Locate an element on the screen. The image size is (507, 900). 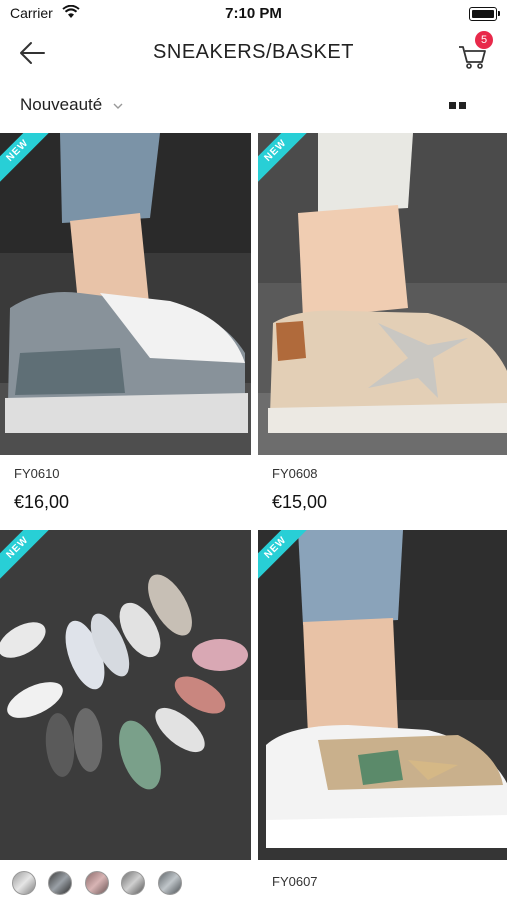
clock: 7:10 PM is located at coordinates (253, 13).